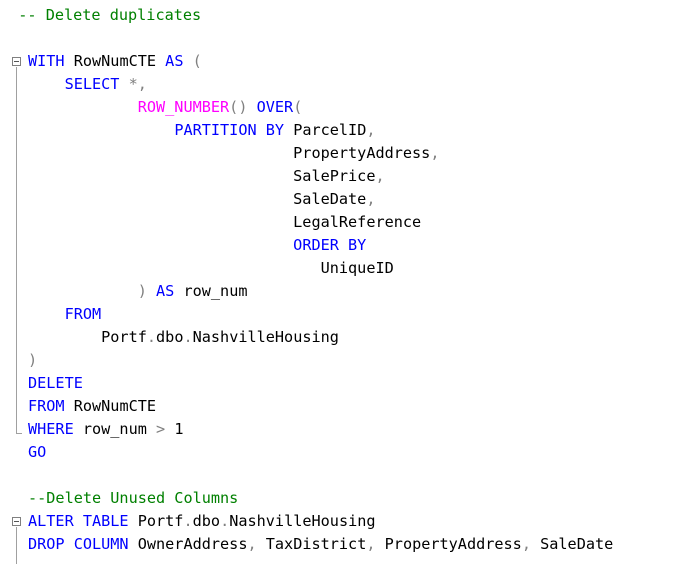  What do you see at coordinates (92, 84) in the screenshot?
I see `code-token: SELECT` at bounding box center [92, 84].